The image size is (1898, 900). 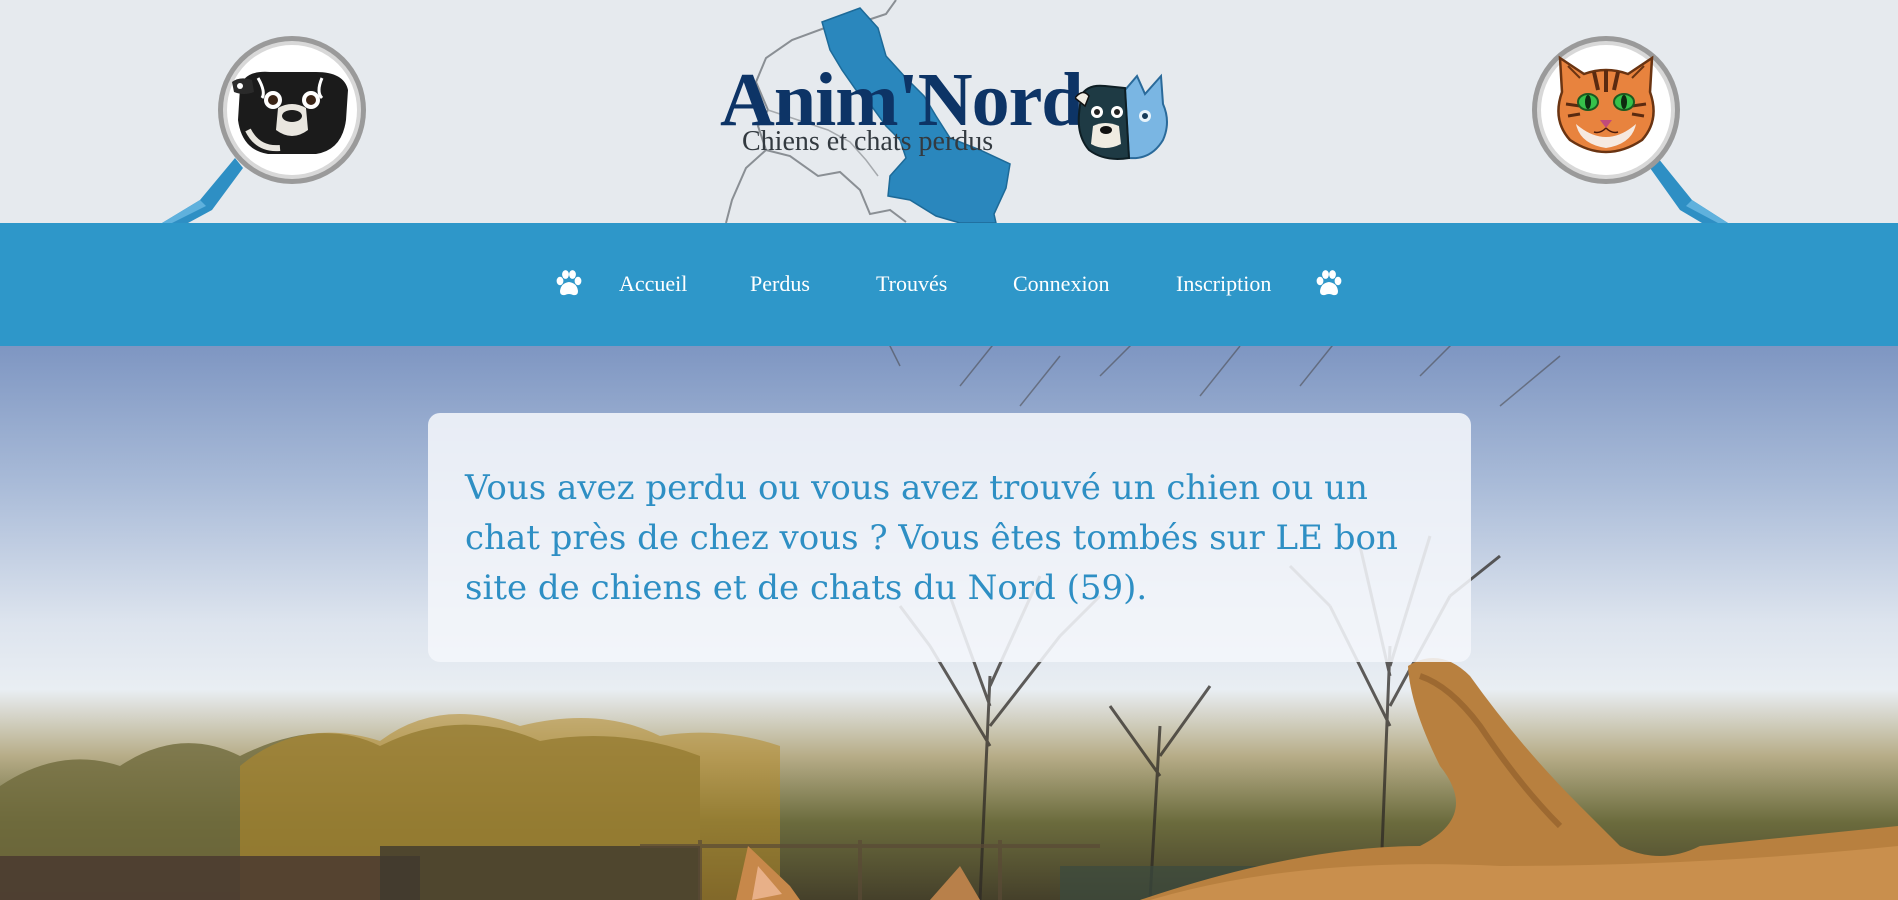 What do you see at coordinates (1630, 111) in the screenshot?
I see `cat-magnifier-icon` at bounding box center [1630, 111].